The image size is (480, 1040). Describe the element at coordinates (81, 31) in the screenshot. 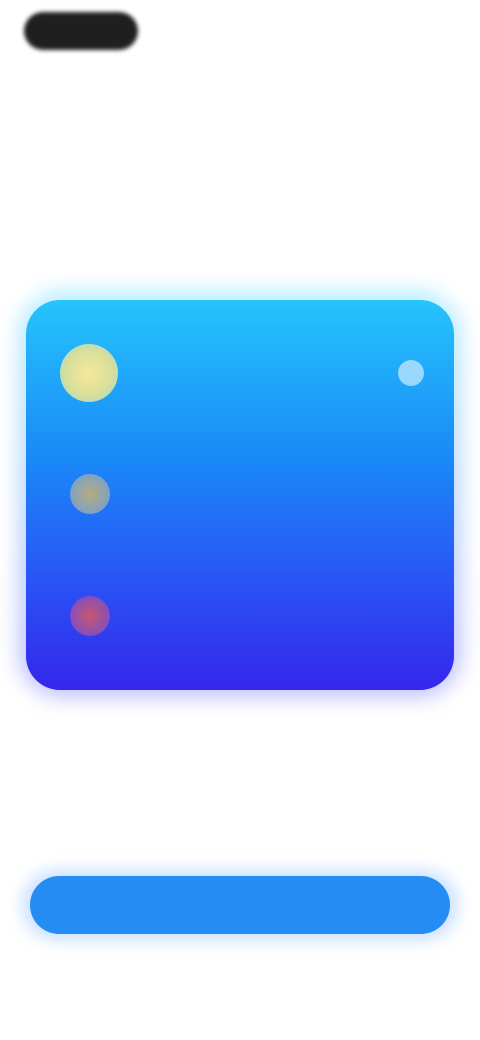

I see `status-pill` at that location.